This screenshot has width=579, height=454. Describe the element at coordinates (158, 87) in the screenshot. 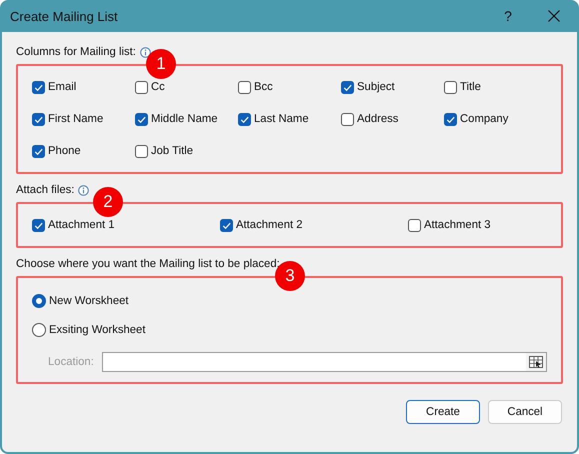

I see `checkbox-label: Cc` at that location.